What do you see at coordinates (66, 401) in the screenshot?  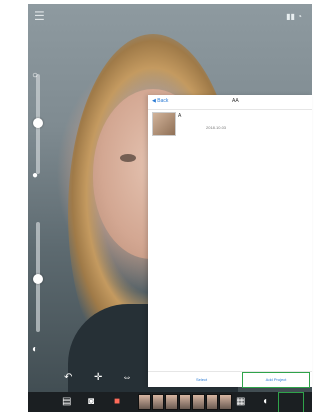 I see `gallery-icon: ▤` at bounding box center [66, 401].